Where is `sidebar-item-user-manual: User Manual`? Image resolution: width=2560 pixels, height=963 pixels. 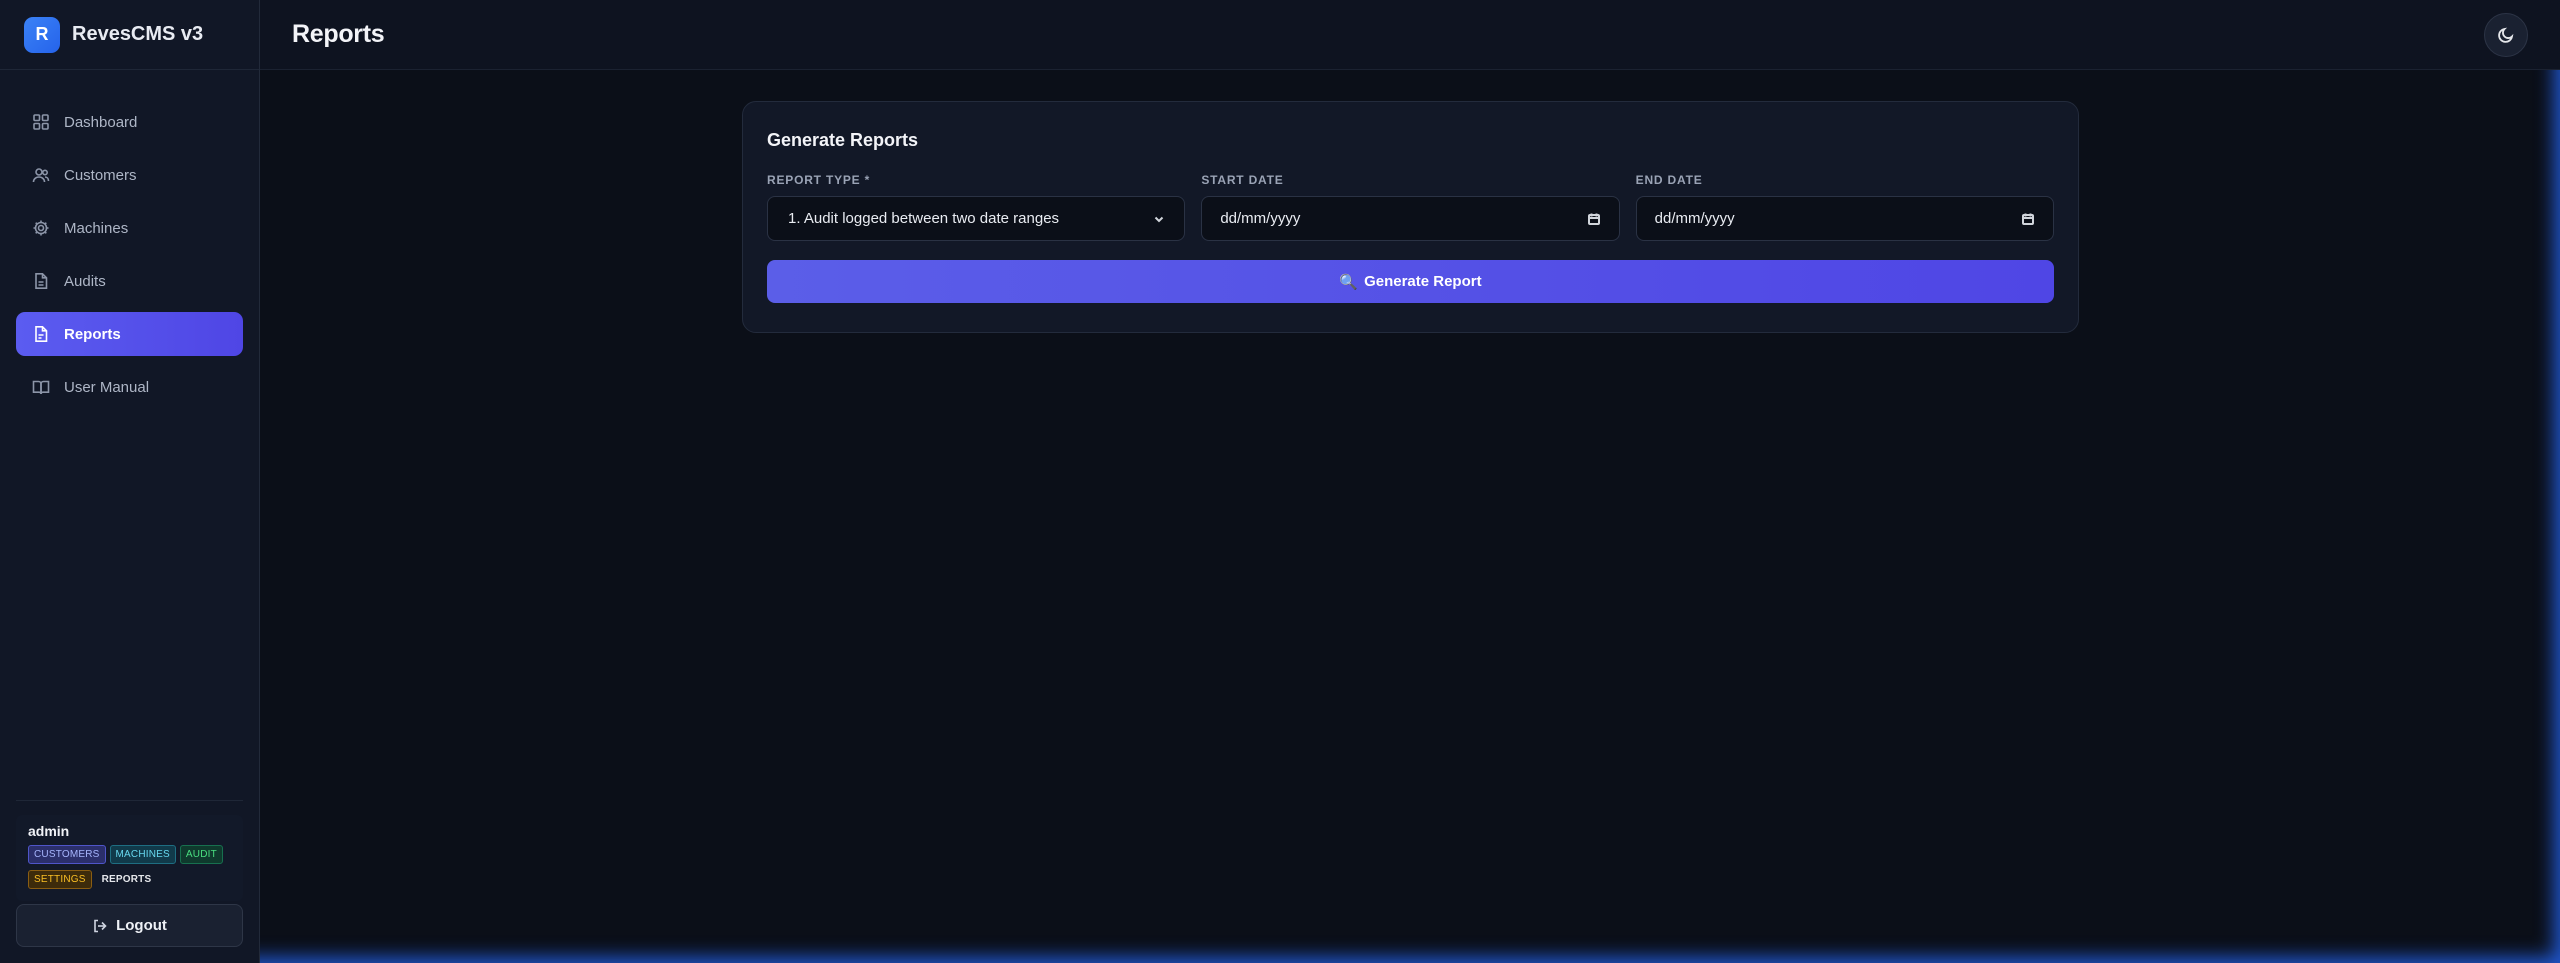 sidebar-item-user-manual: User Manual is located at coordinates (129, 387).